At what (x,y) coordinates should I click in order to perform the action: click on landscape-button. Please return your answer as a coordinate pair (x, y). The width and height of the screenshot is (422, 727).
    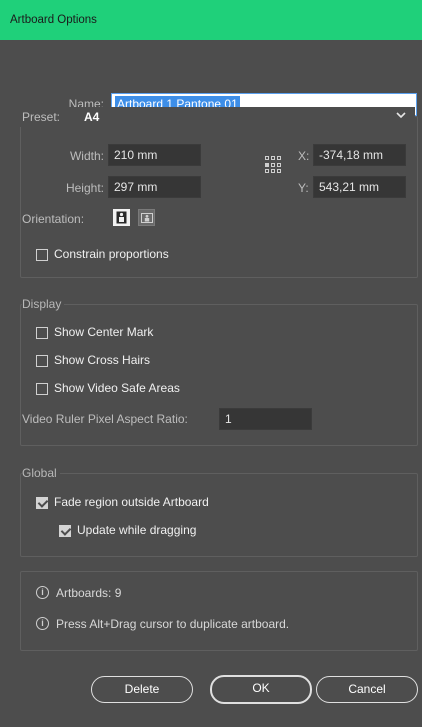
    Looking at the image, I should click on (146, 217).